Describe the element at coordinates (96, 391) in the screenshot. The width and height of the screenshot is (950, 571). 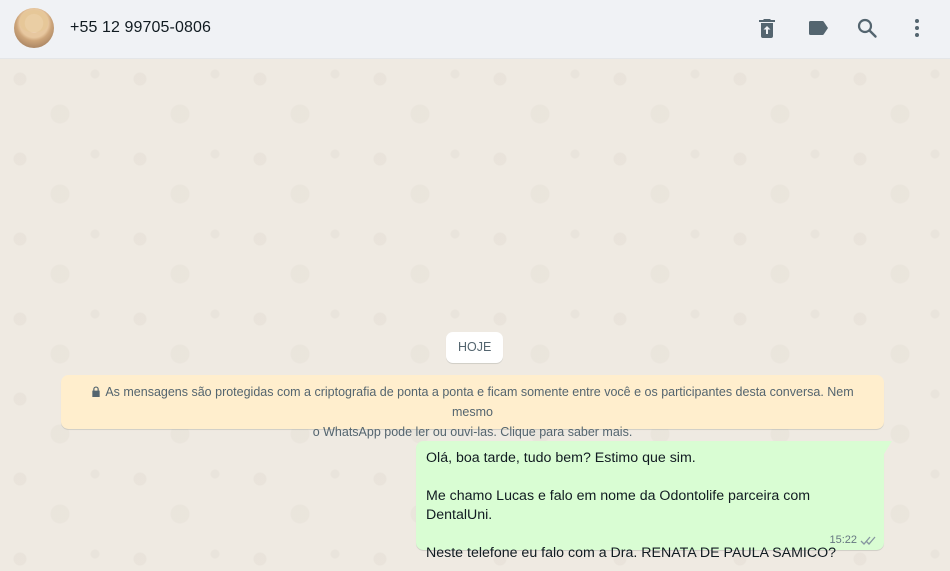
I see `lock-icon` at that location.